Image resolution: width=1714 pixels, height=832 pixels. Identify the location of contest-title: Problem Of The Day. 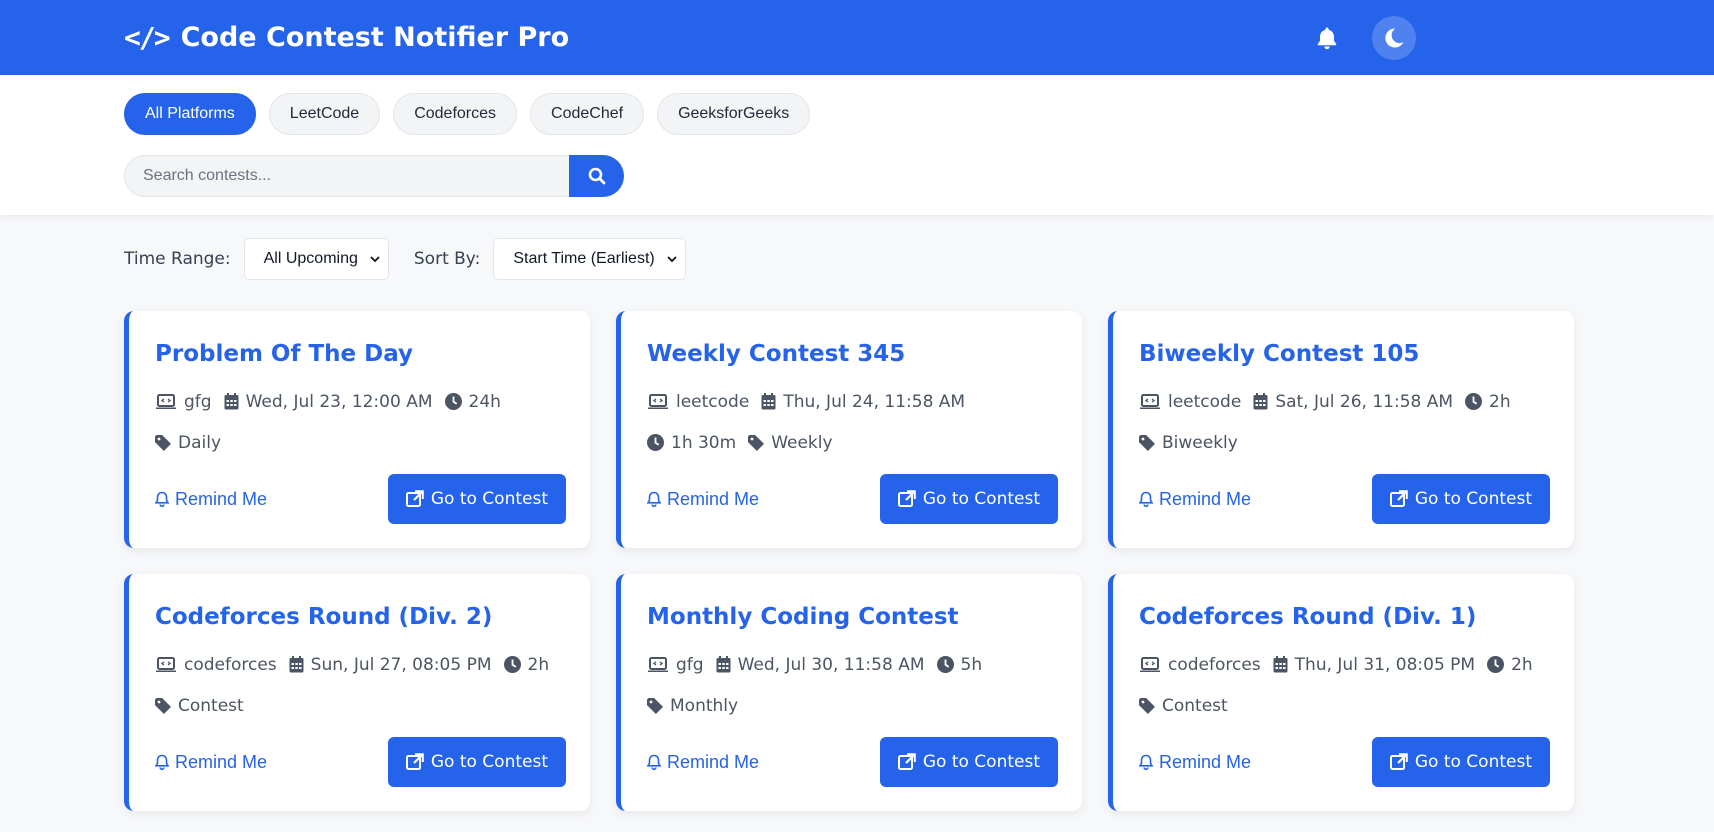
(360, 354).